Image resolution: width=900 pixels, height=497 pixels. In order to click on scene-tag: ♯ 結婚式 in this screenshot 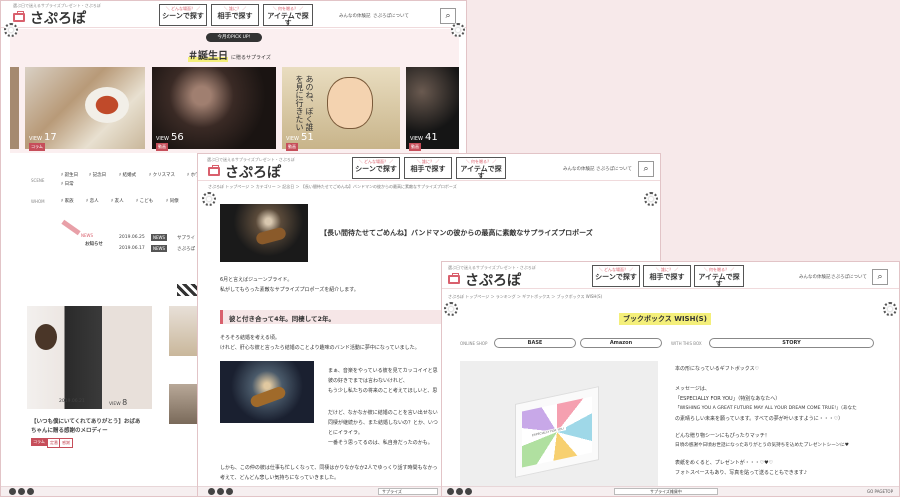, I will do `click(127, 175)`.